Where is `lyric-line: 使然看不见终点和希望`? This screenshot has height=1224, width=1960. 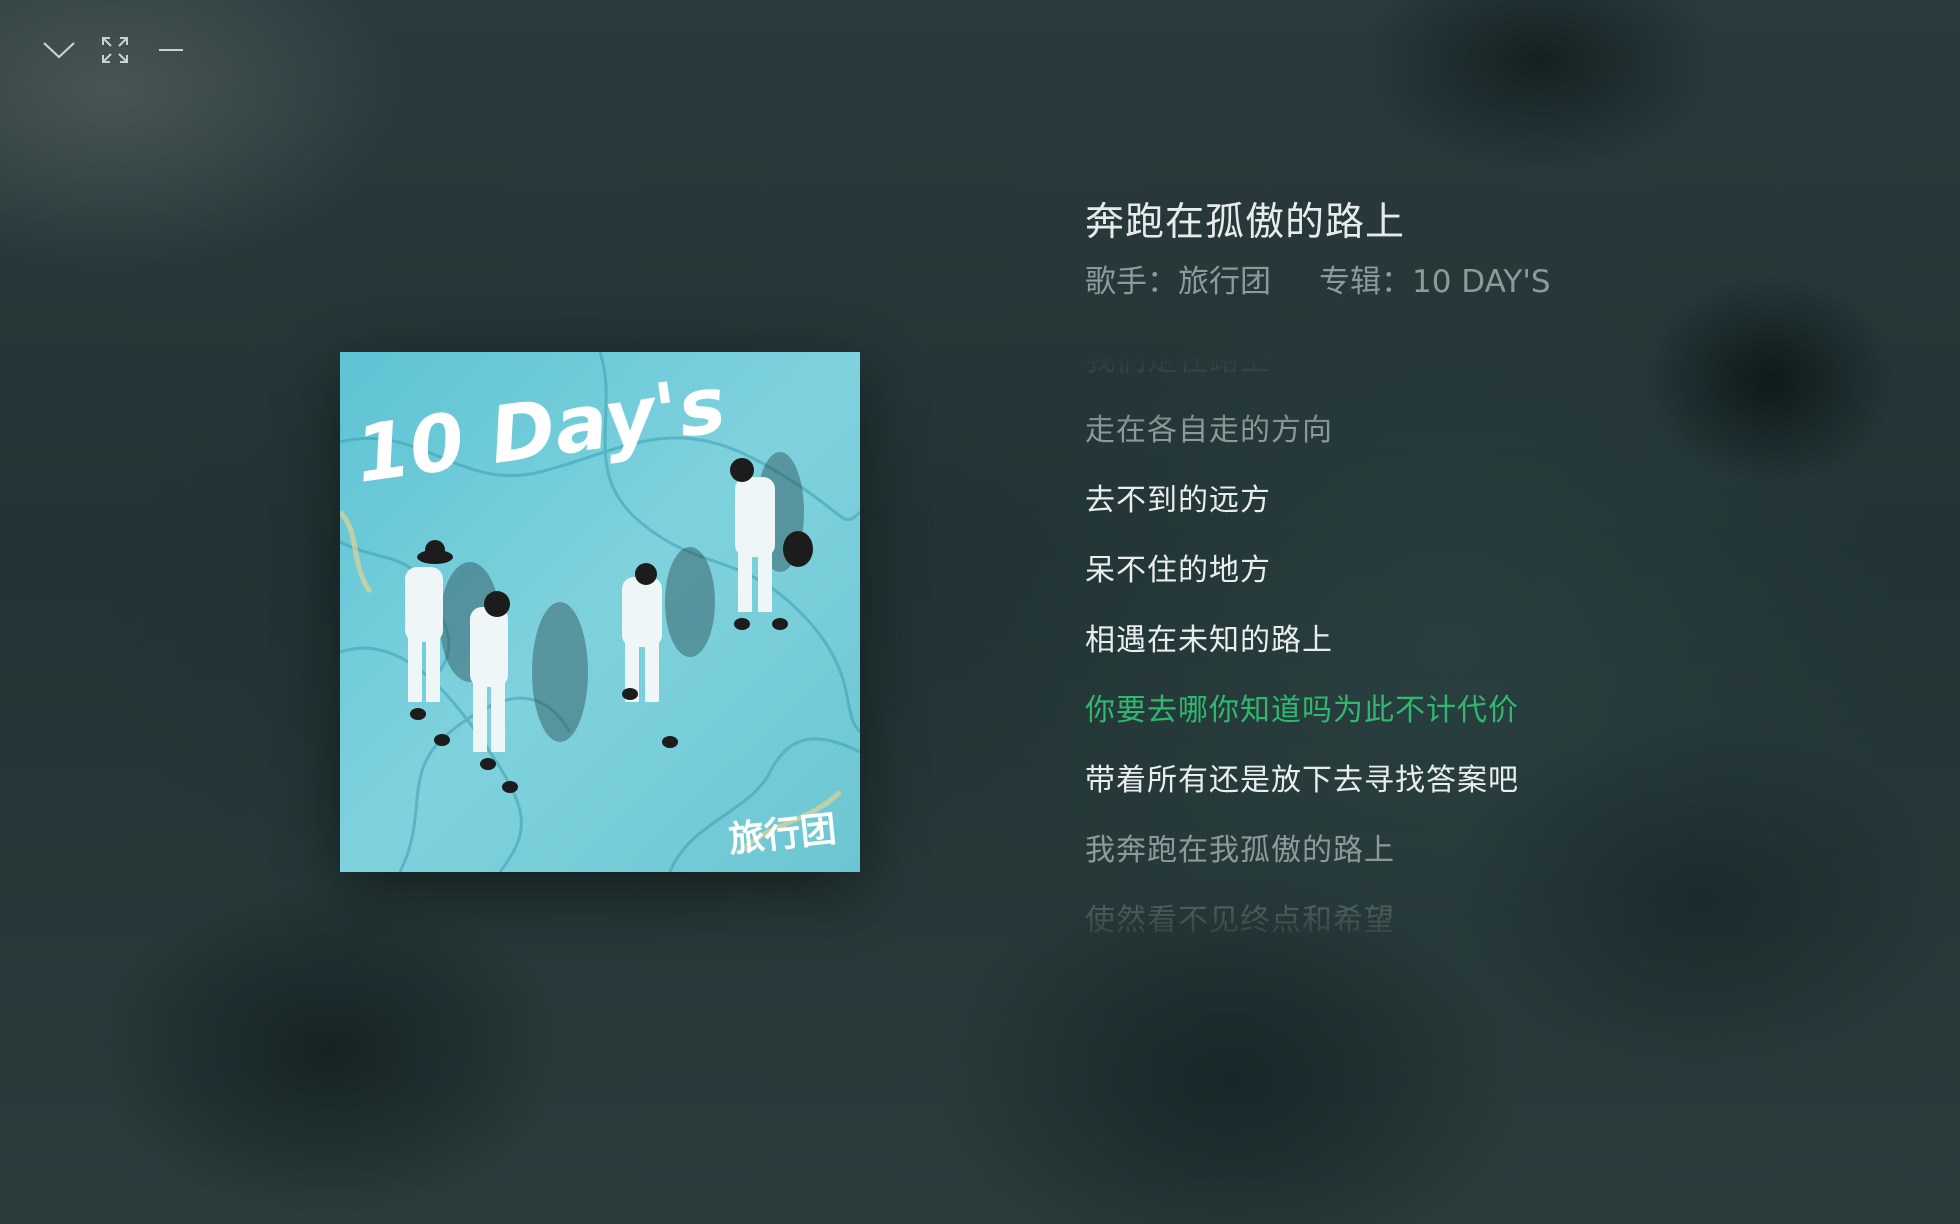 lyric-line: 使然看不见终点和希望 is located at coordinates (1302, 920).